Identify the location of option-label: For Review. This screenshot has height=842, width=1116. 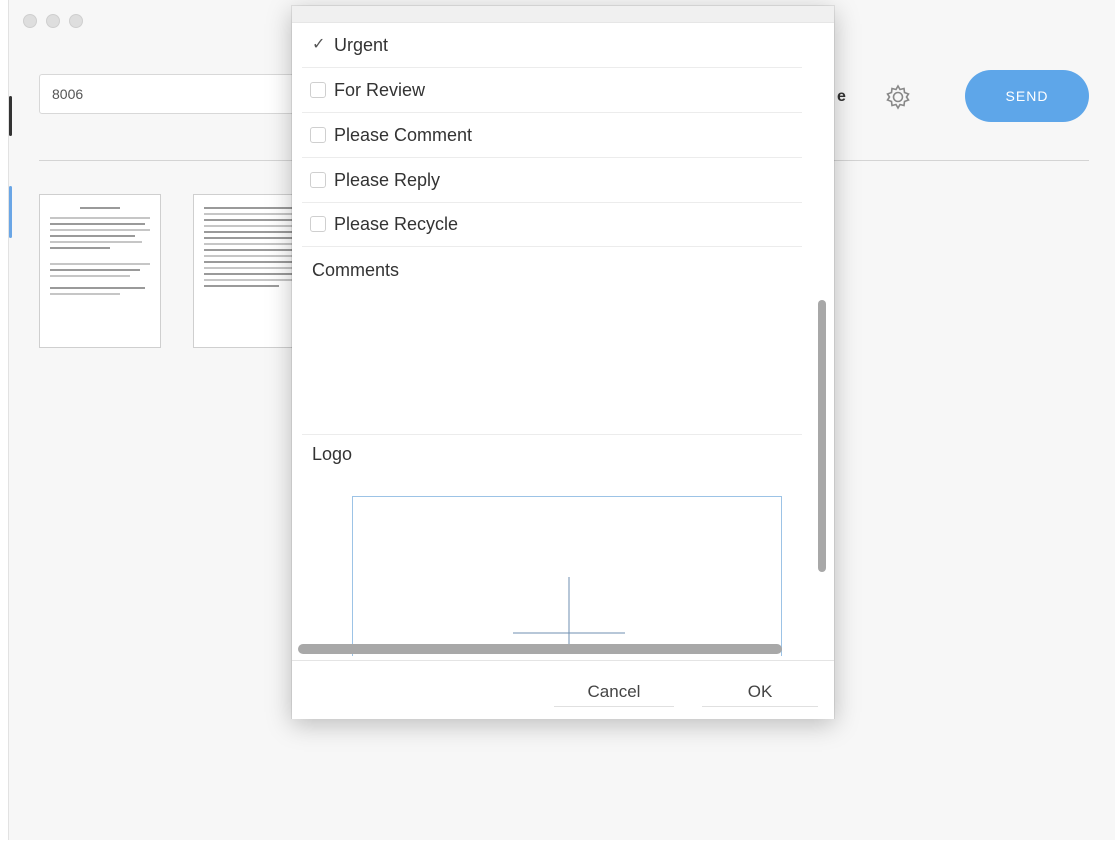
(380, 89).